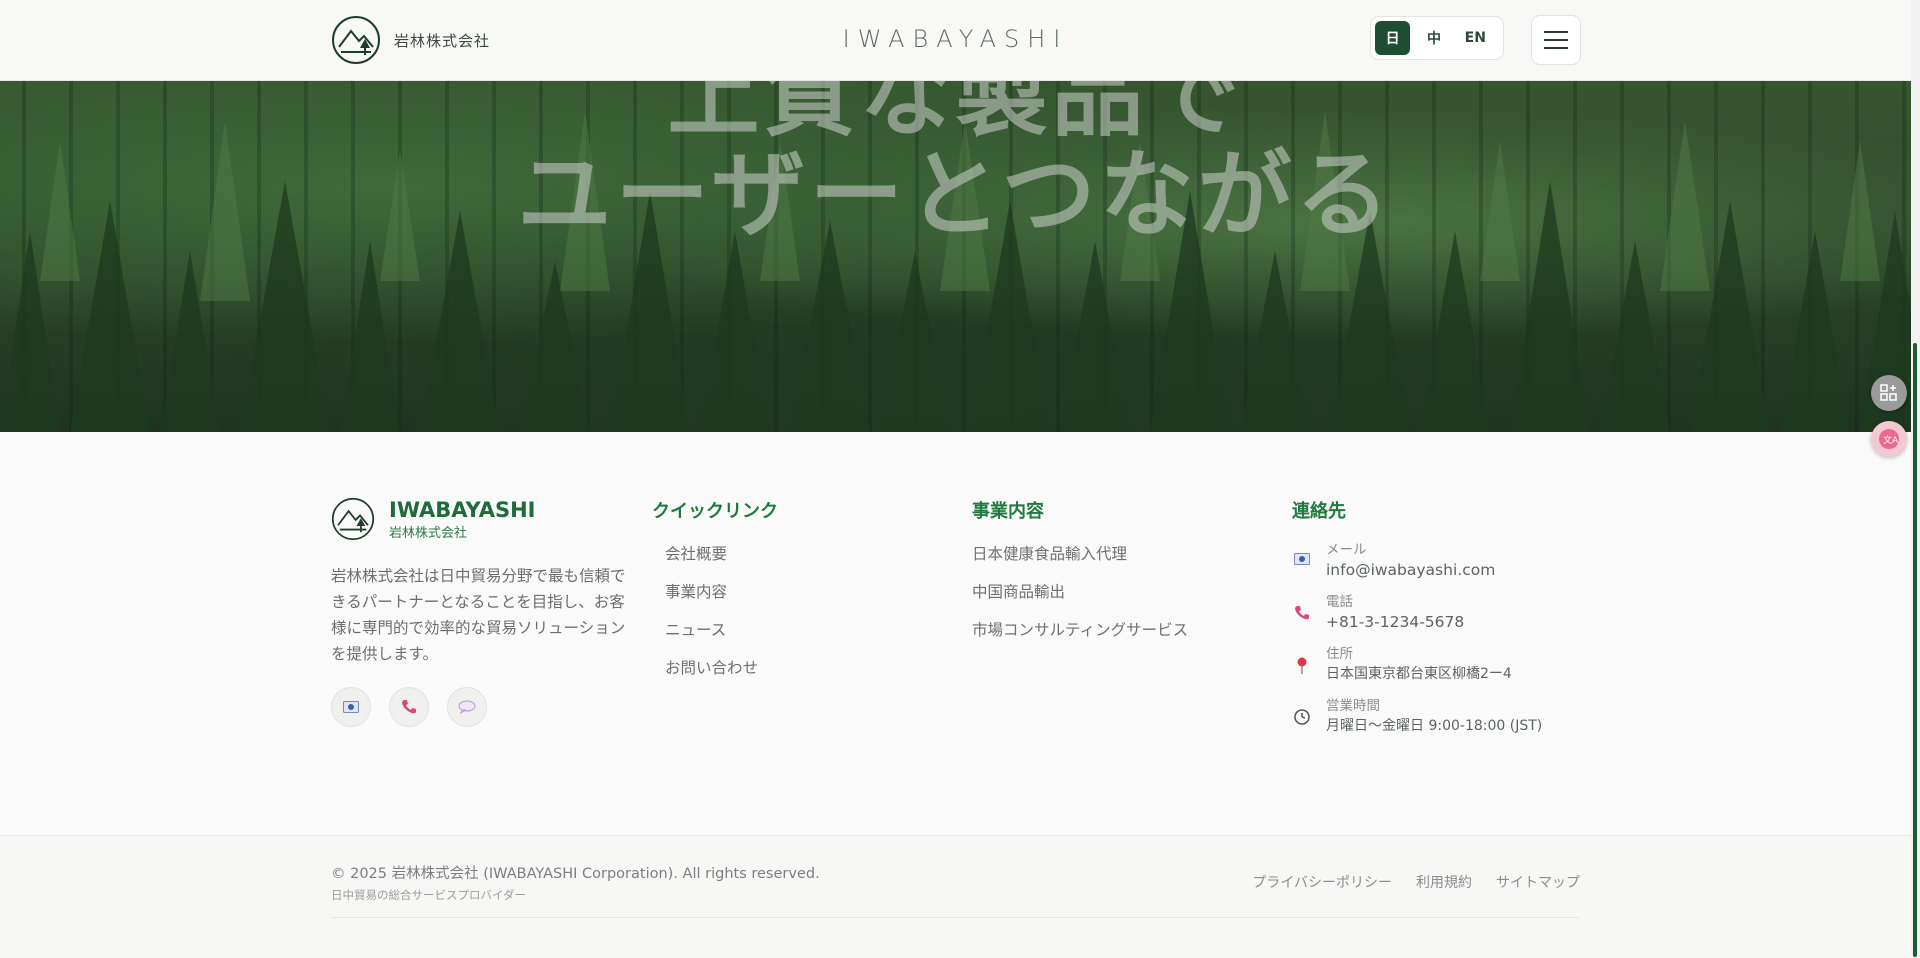 The image size is (1920, 958). What do you see at coordinates (1393, 38) in the screenshot?
I see `lang-ja-button: 日` at bounding box center [1393, 38].